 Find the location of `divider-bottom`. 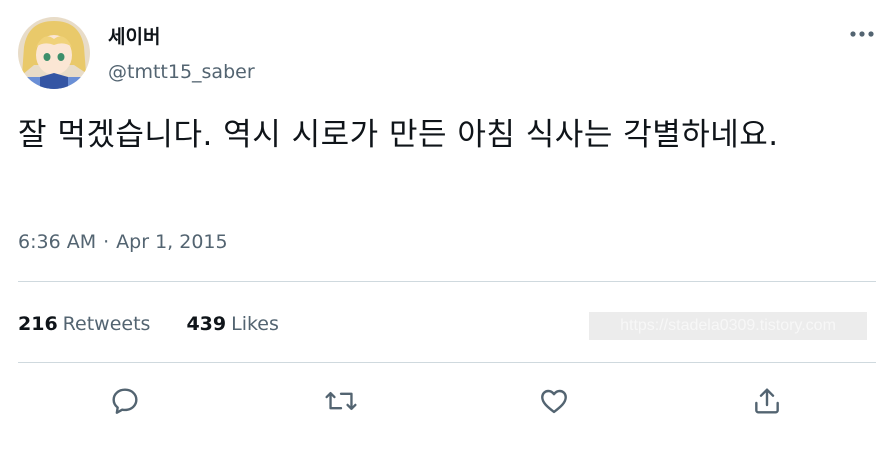

divider-bottom is located at coordinates (447, 362).